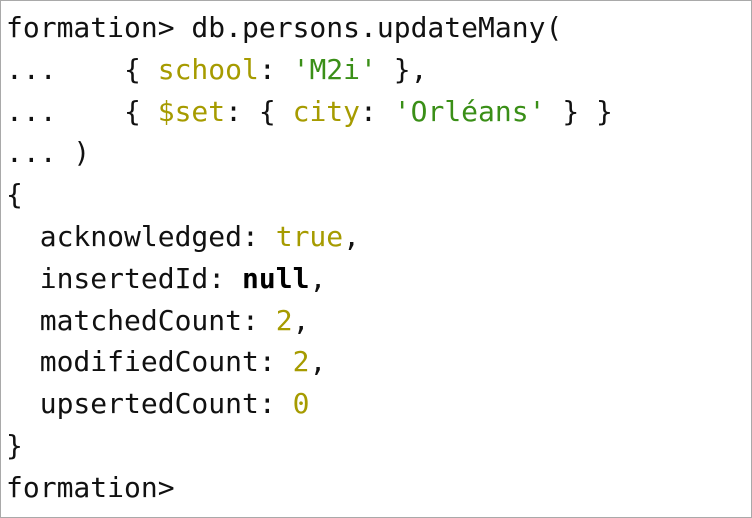 This screenshot has height=518, width=752. I want to click on token-plain: modifiedCount:, so click(149, 362).